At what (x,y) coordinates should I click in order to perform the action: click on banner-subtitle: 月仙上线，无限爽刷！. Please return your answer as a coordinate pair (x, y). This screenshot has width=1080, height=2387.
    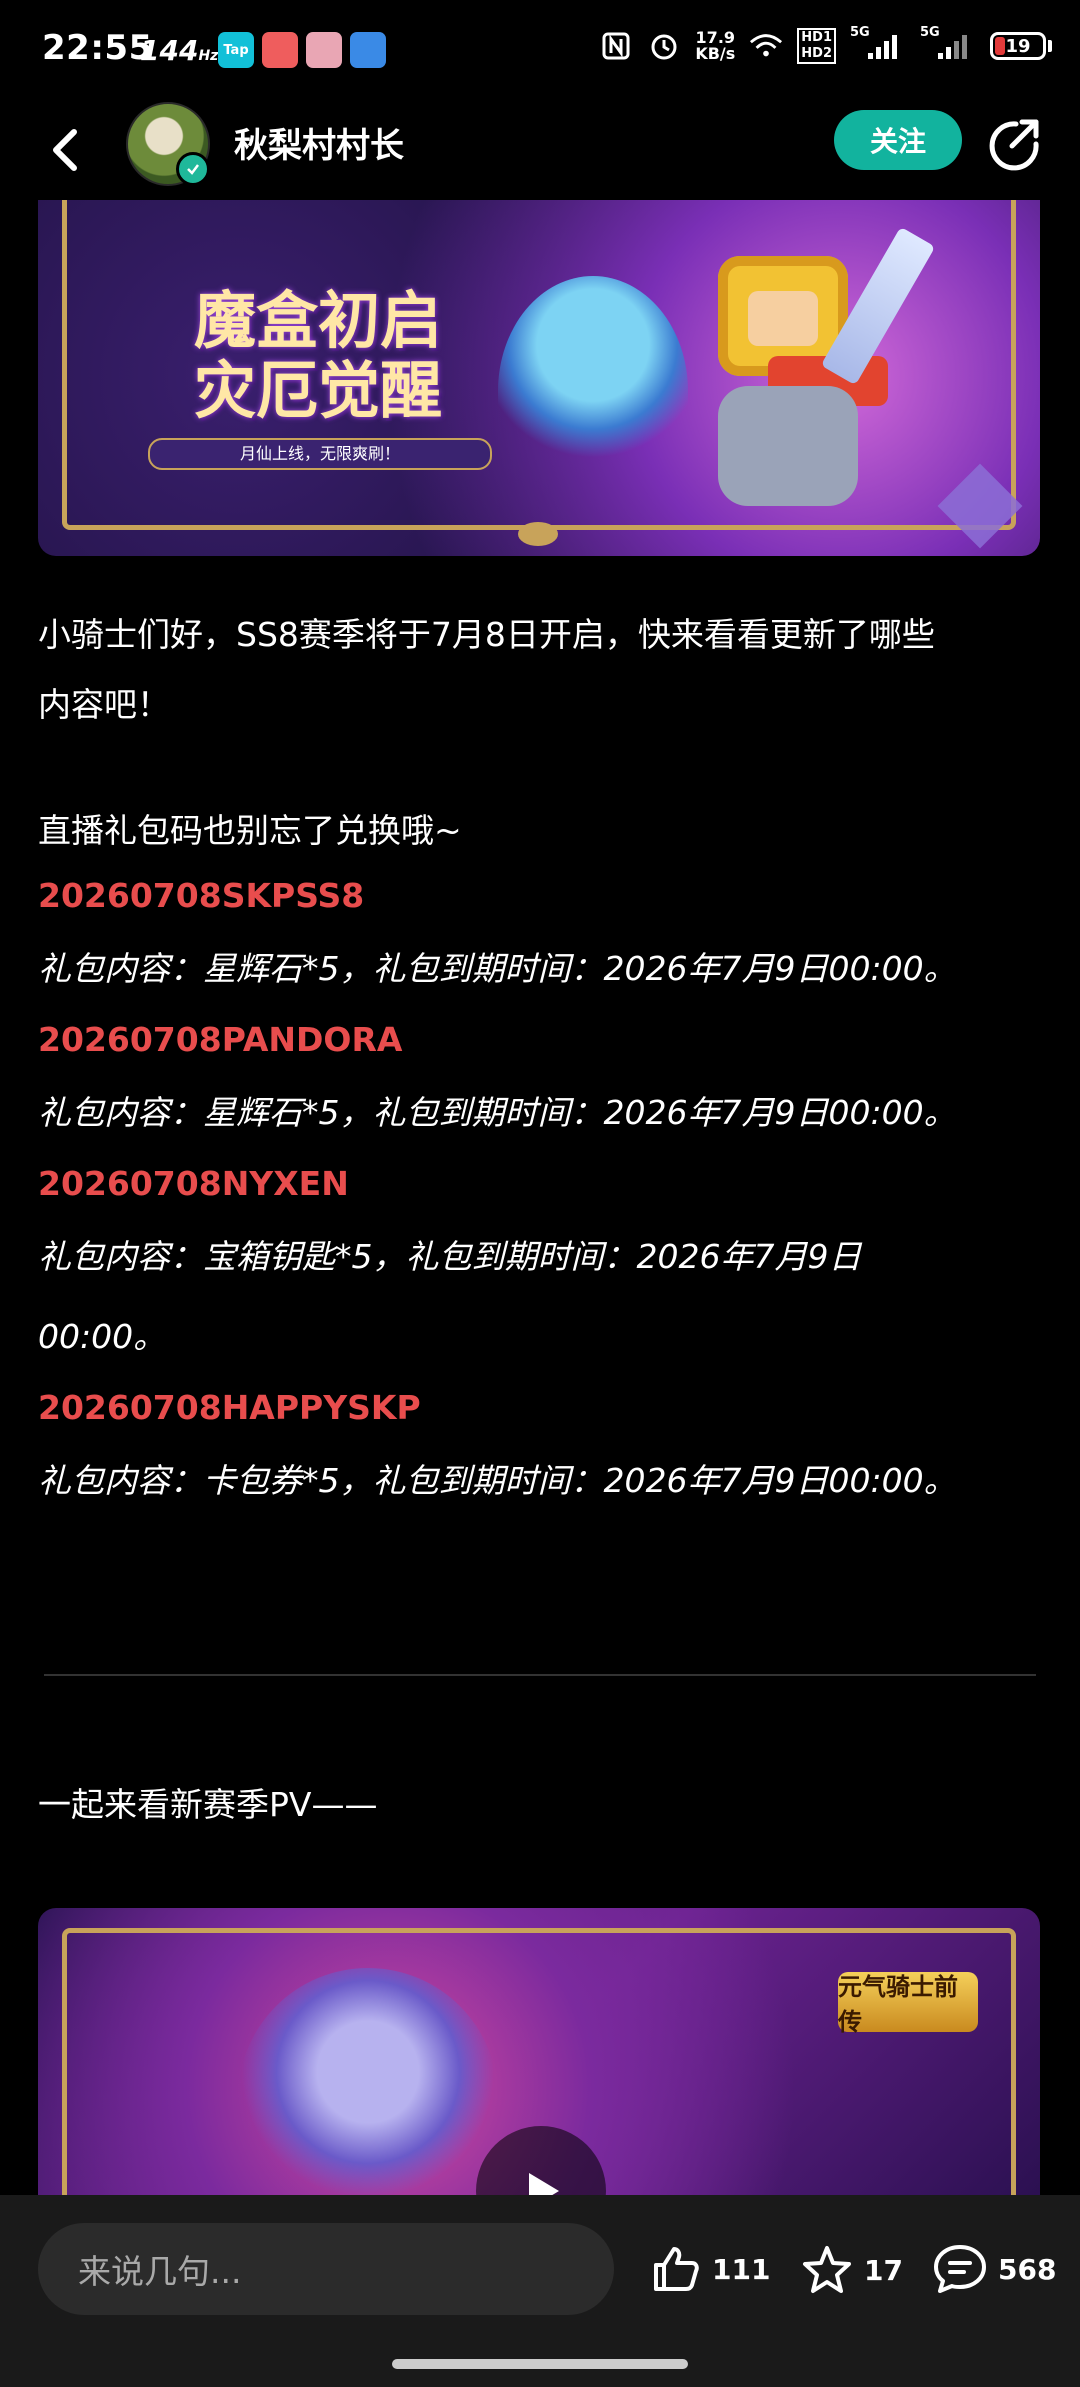
    Looking at the image, I should click on (320, 454).